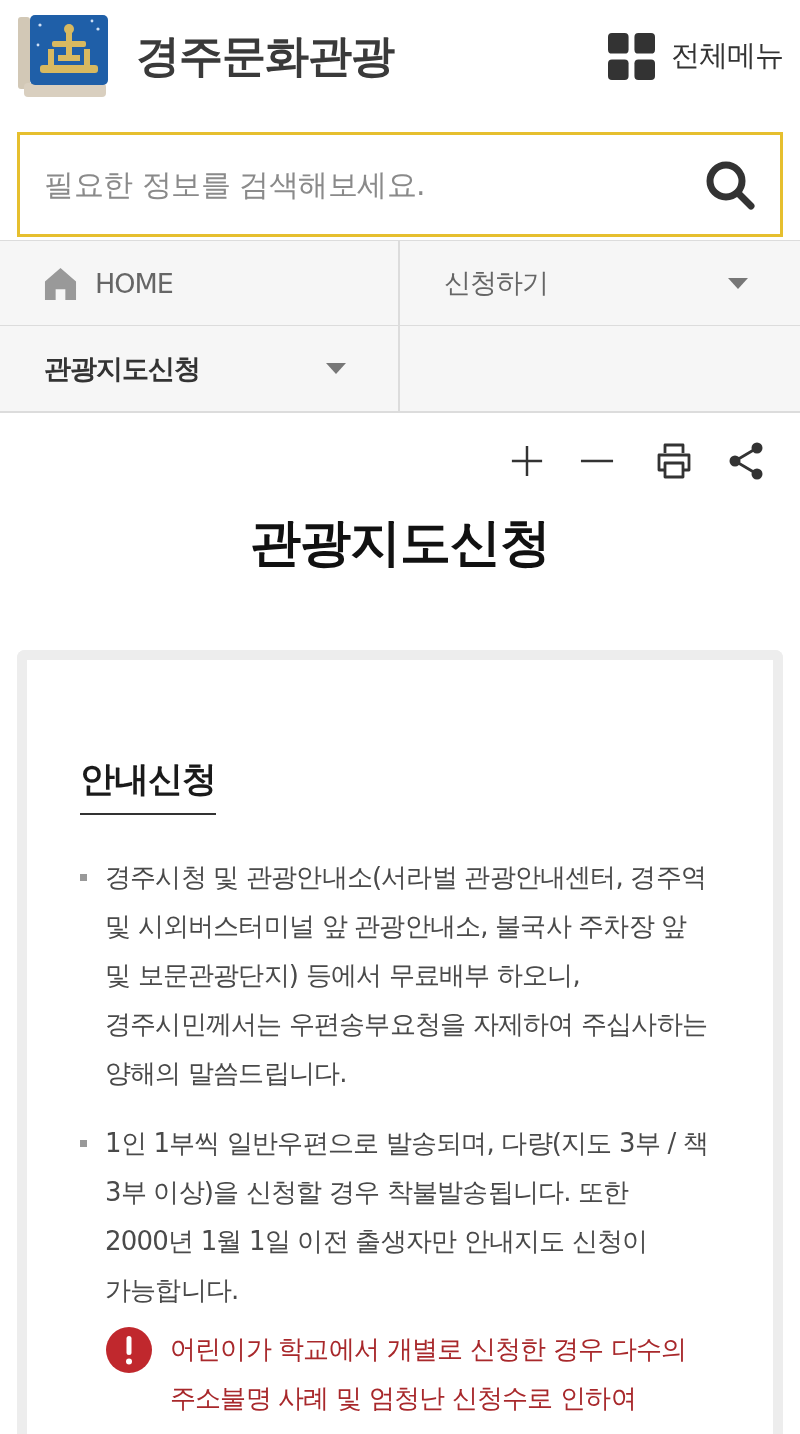  I want to click on site-title: 경주문화관광, so click(265, 56).